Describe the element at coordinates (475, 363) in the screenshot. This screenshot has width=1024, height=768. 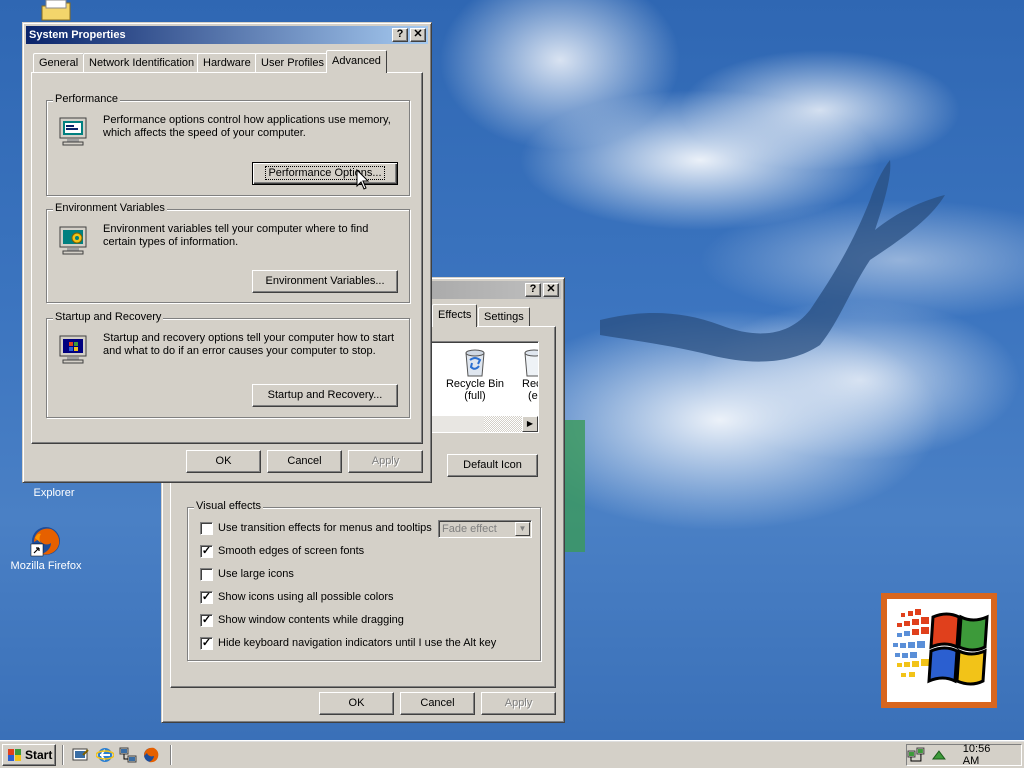
I see `recycle-bin-full-icon` at that location.